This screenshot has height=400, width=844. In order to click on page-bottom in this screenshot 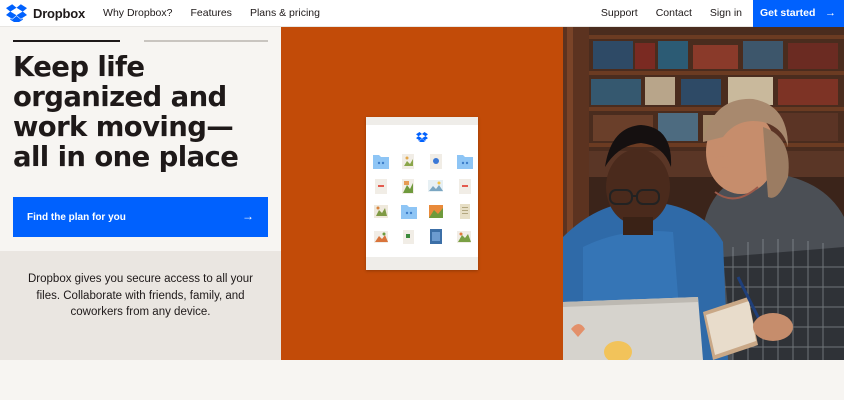, I will do `click(422, 380)`.